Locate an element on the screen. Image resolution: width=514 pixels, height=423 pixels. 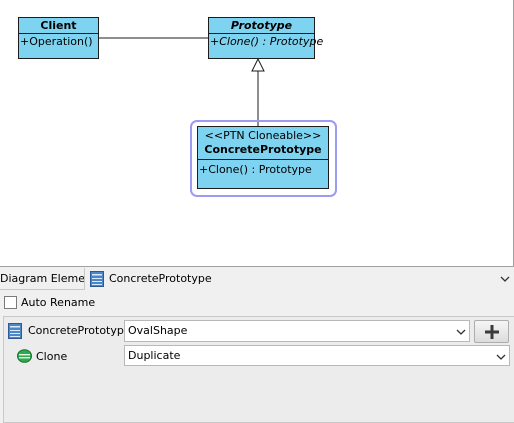
prototype-class: Prototype +Clone() : Prototype is located at coordinates (266, 38).